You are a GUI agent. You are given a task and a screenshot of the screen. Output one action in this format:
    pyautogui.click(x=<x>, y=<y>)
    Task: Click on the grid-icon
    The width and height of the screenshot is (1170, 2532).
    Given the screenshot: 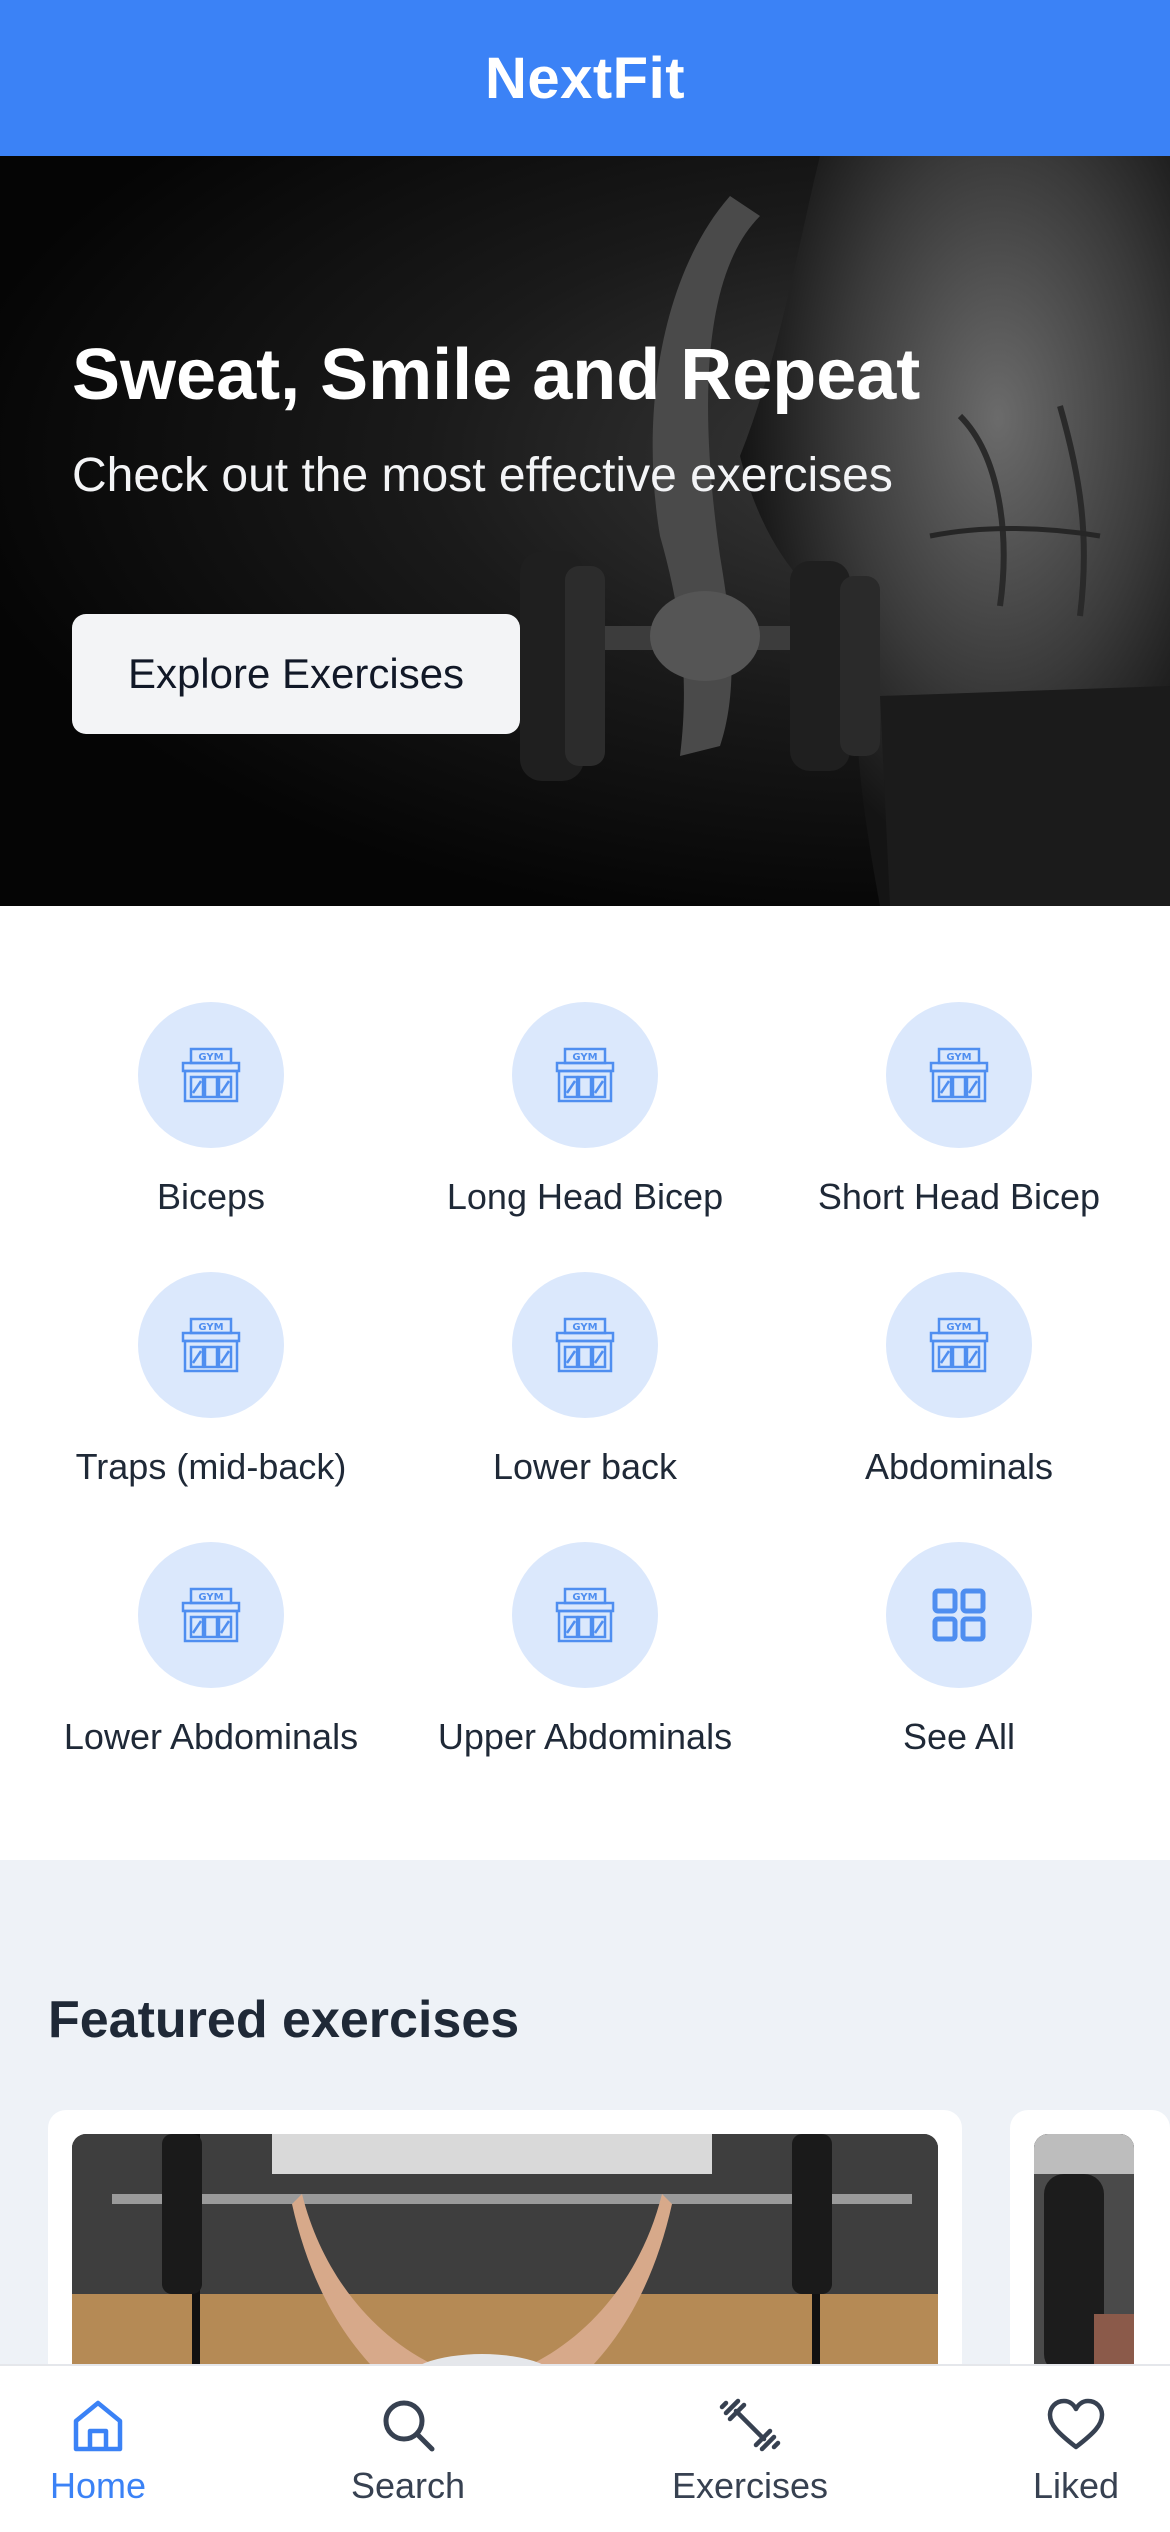 What is the action you would take?
    pyautogui.click(x=959, y=1615)
    